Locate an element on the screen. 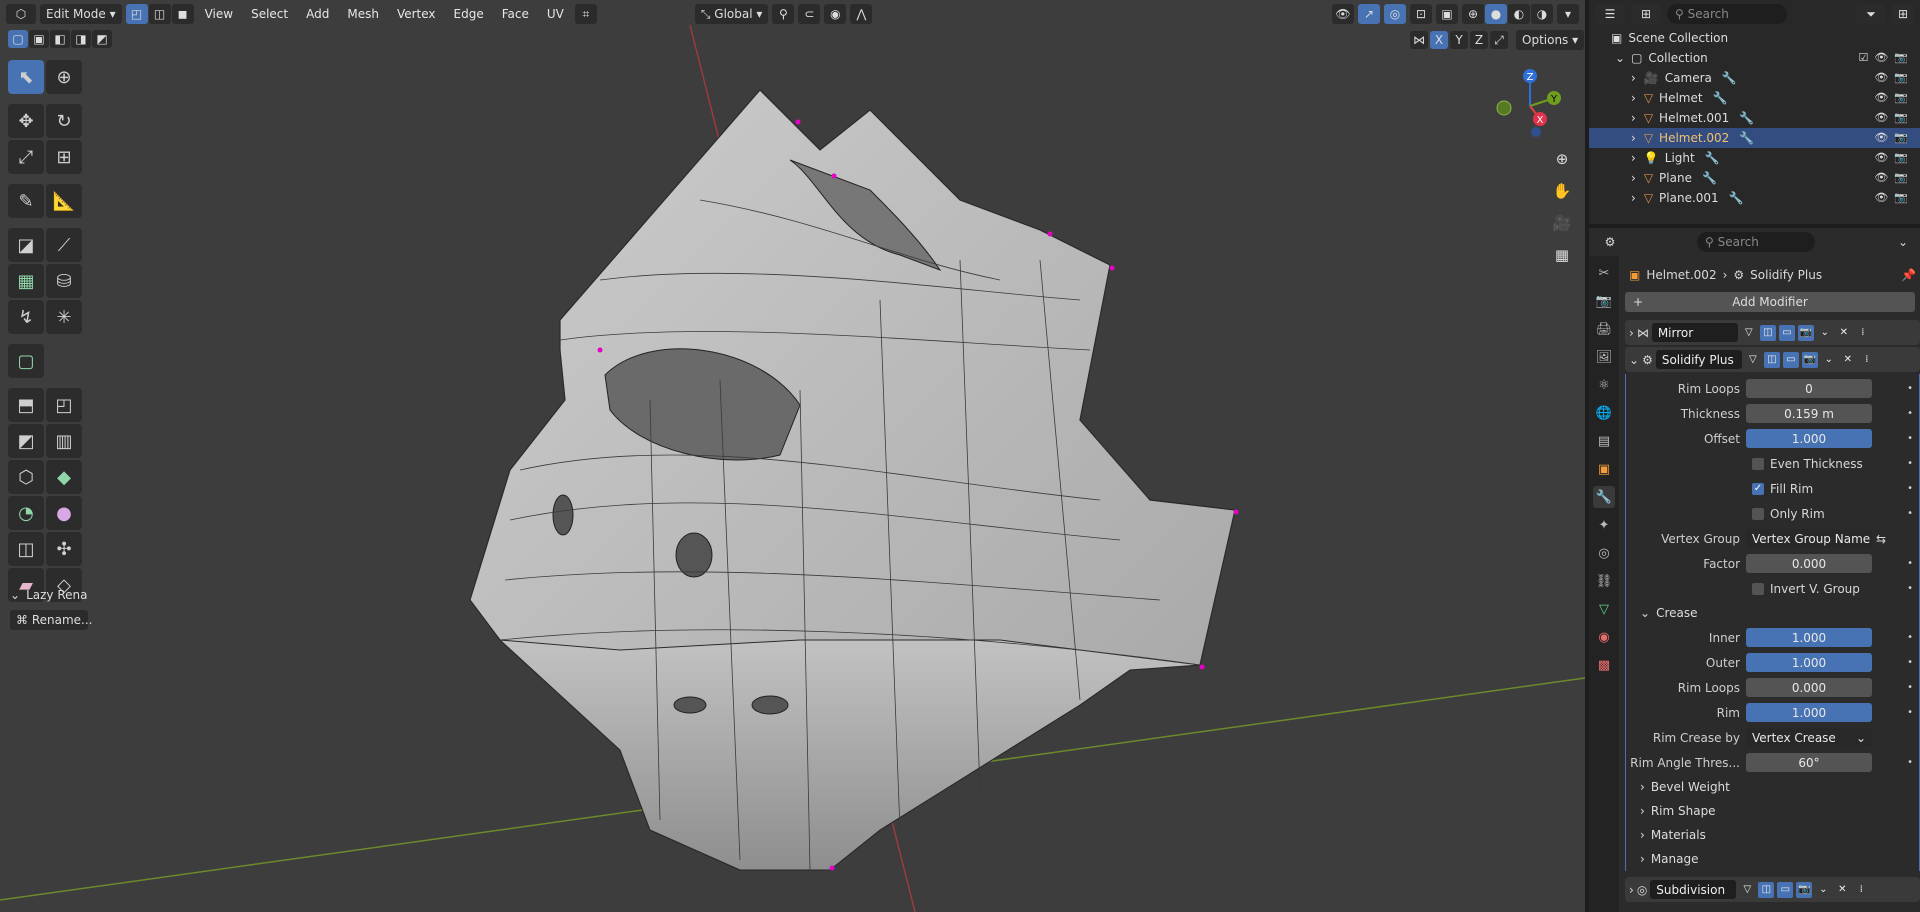 This screenshot has height=912, width=1920. outliner-item: › ▽ Plane 🔧 👁 📷 is located at coordinates (1754, 178).